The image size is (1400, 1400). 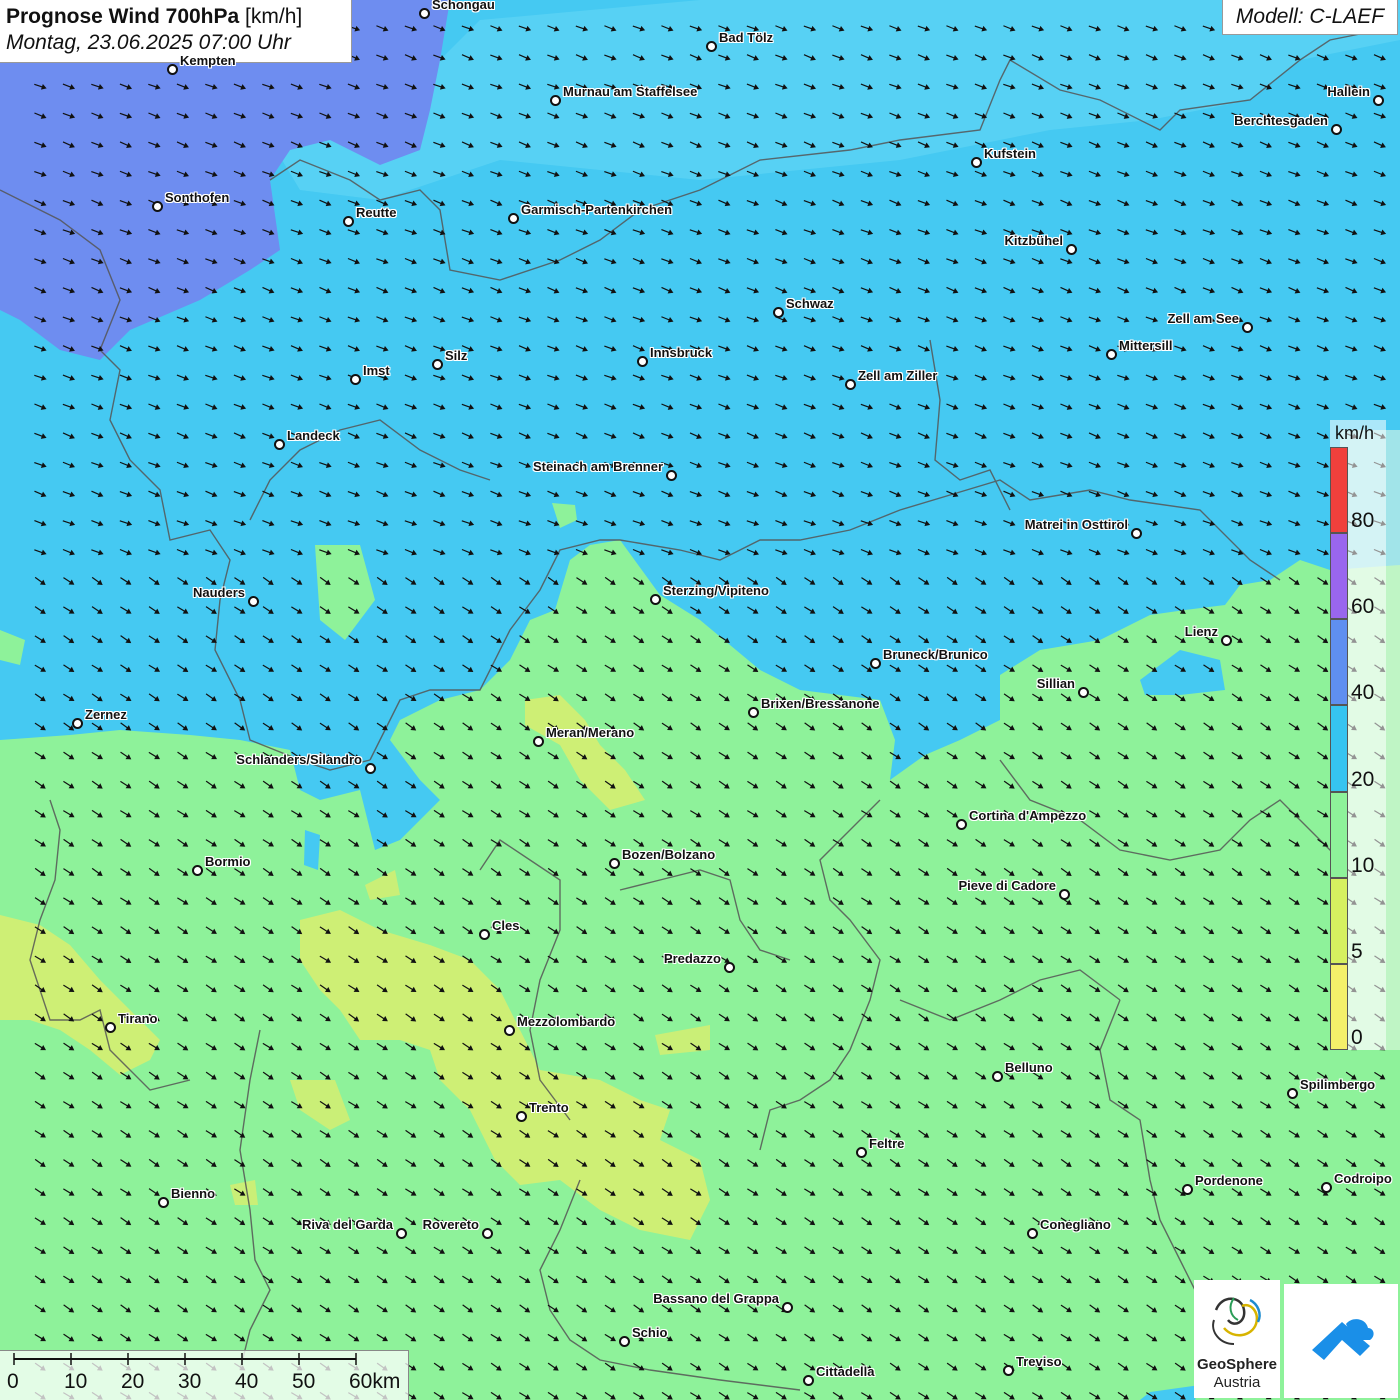 I want to click on city-label: Trento, so click(x=549, y=1107).